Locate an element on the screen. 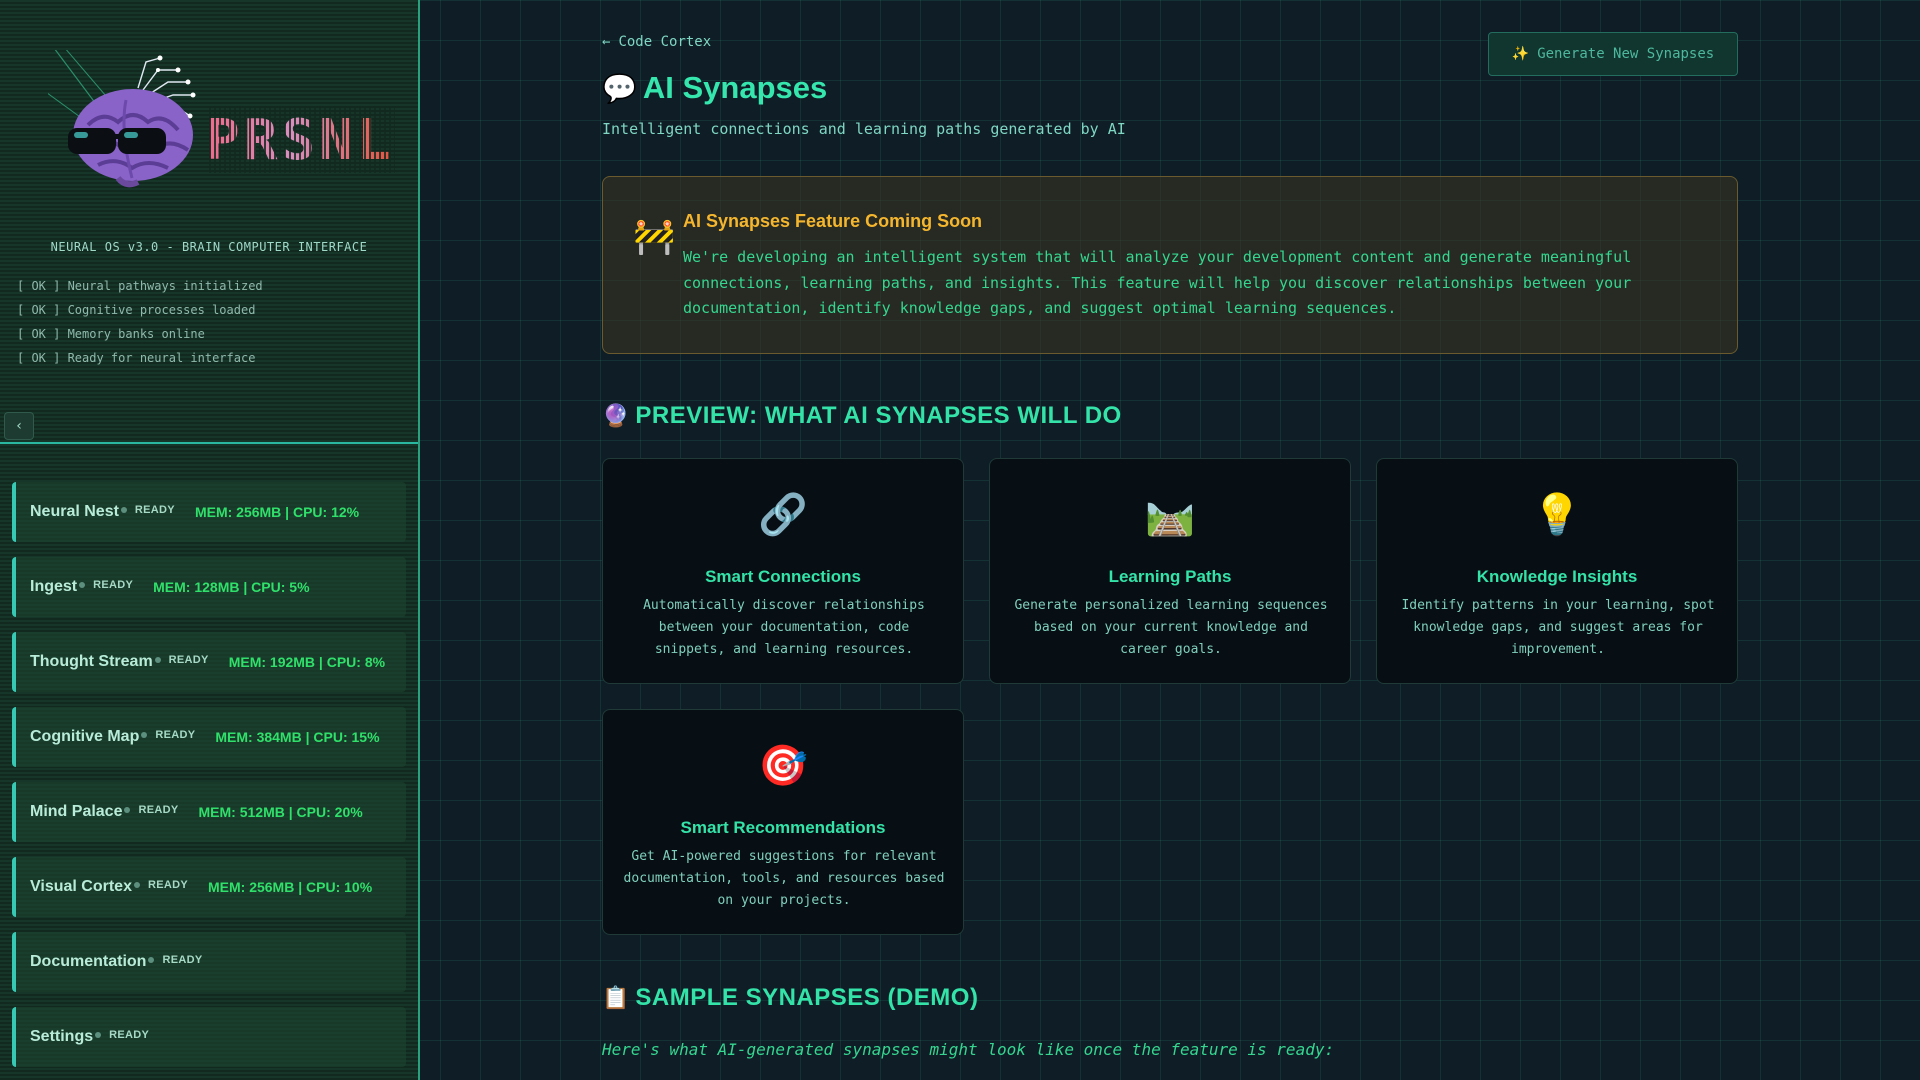  feature-card-title: Smart Connections is located at coordinates (783, 576).